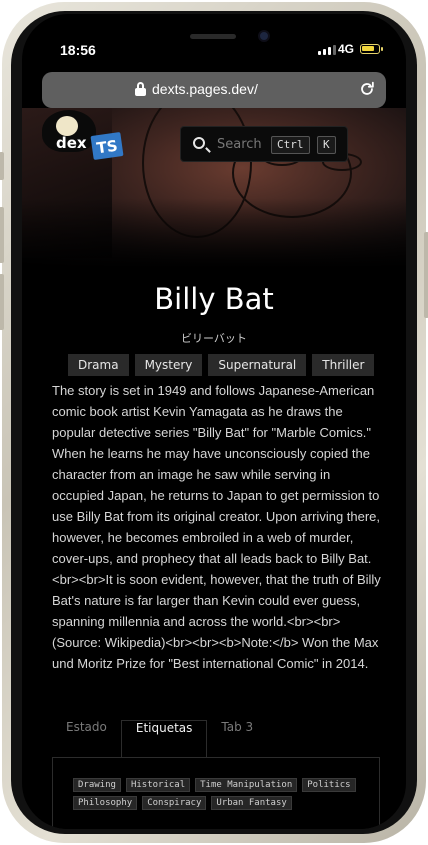  What do you see at coordinates (78, 50) in the screenshot?
I see `status-time: 18:56` at bounding box center [78, 50].